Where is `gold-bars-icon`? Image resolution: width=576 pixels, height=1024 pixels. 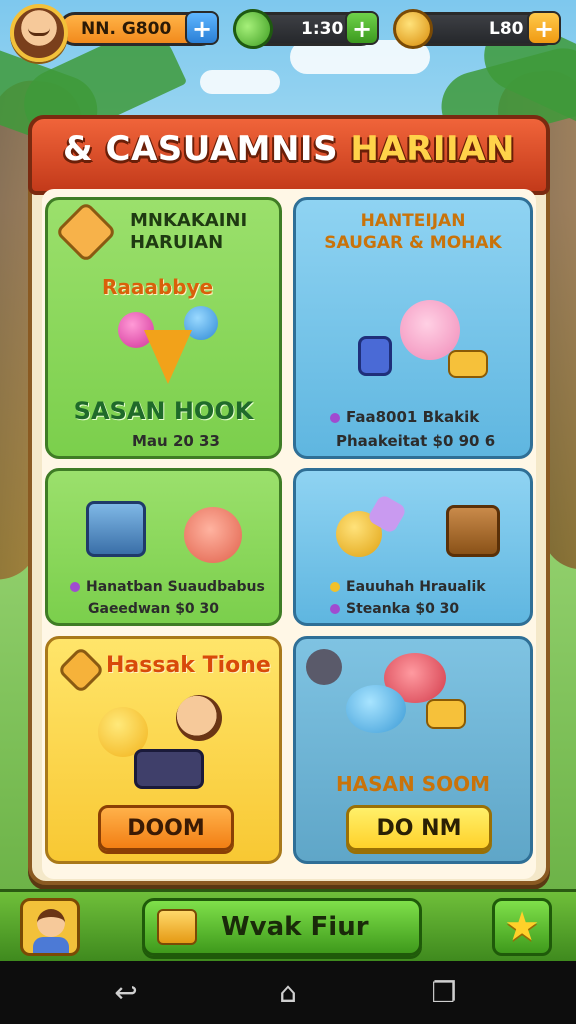
gold-bars-icon is located at coordinates (468, 364).